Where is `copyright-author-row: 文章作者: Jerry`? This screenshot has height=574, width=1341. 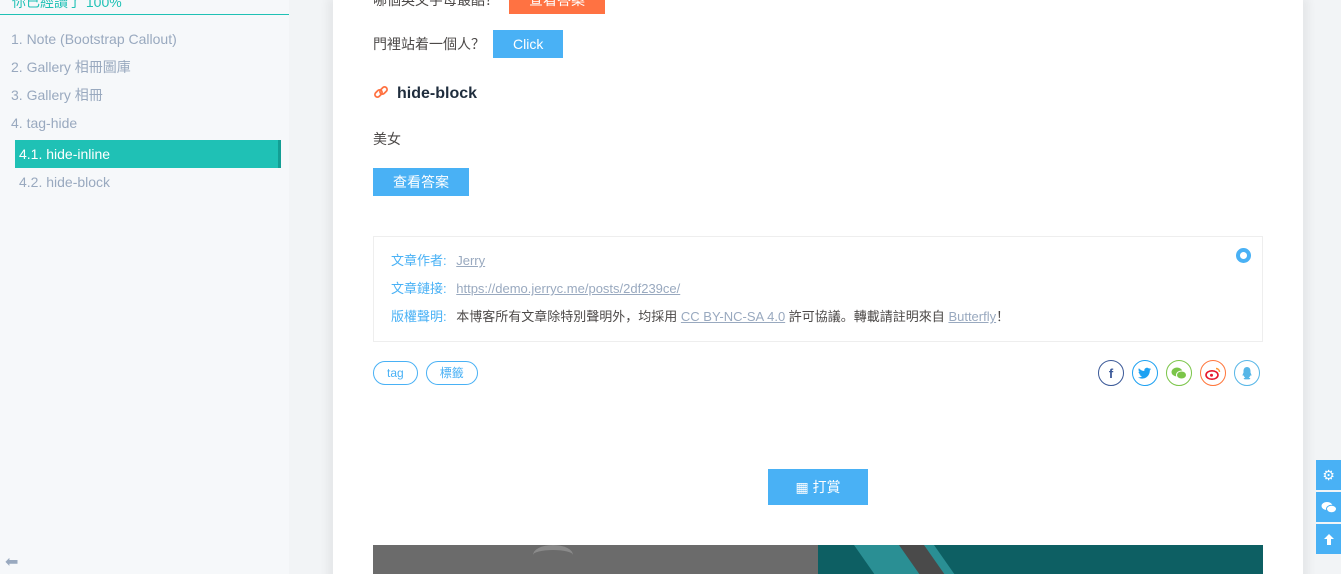
copyright-author-row: 文章作者: Jerry is located at coordinates (818, 261).